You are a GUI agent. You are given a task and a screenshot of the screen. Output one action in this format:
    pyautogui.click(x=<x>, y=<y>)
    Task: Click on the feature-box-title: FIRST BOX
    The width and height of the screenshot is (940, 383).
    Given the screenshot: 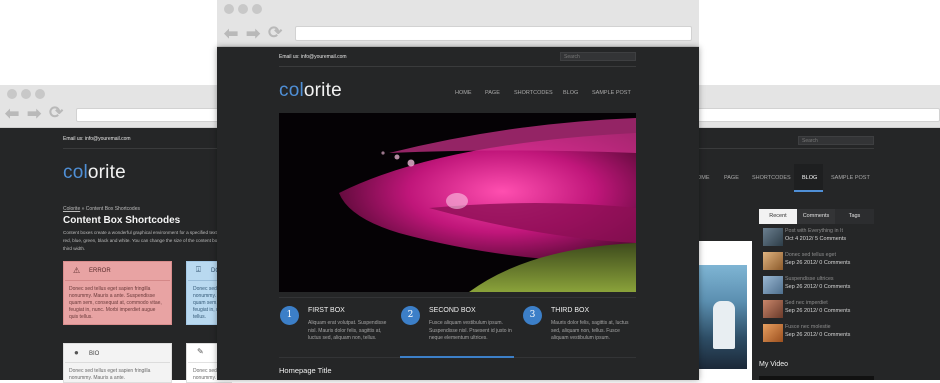 What is the action you would take?
    pyautogui.click(x=326, y=310)
    